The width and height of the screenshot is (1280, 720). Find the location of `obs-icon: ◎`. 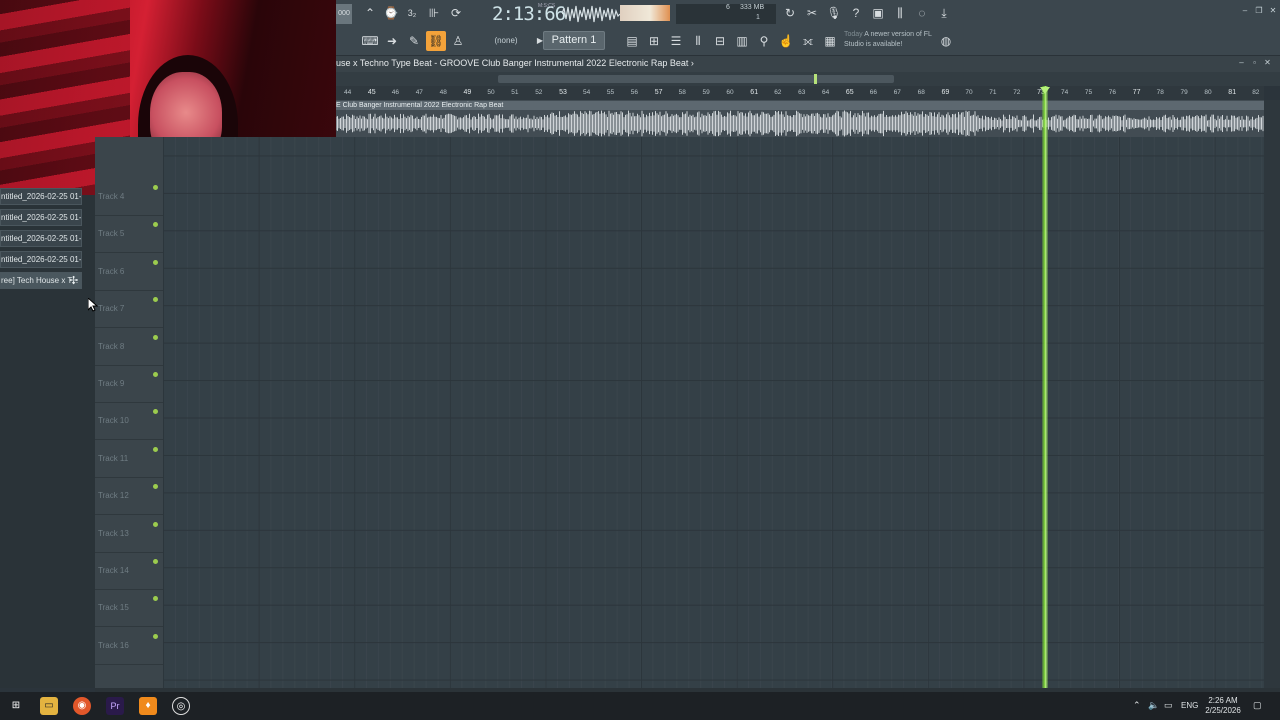

obs-icon: ◎ is located at coordinates (181, 706).